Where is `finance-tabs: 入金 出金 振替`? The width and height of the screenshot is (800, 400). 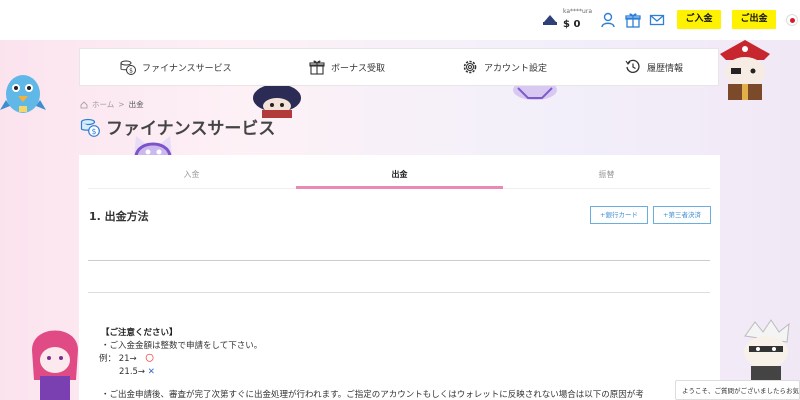
finance-tabs: 入金 出金 振替 is located at coordinates (399, 177).